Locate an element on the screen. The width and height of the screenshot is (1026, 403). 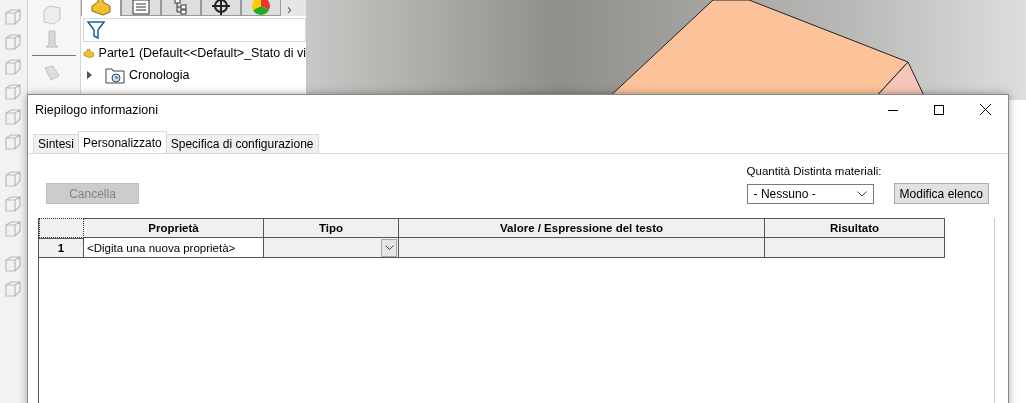
crosshair-icon is located at coordinates (221, 7).